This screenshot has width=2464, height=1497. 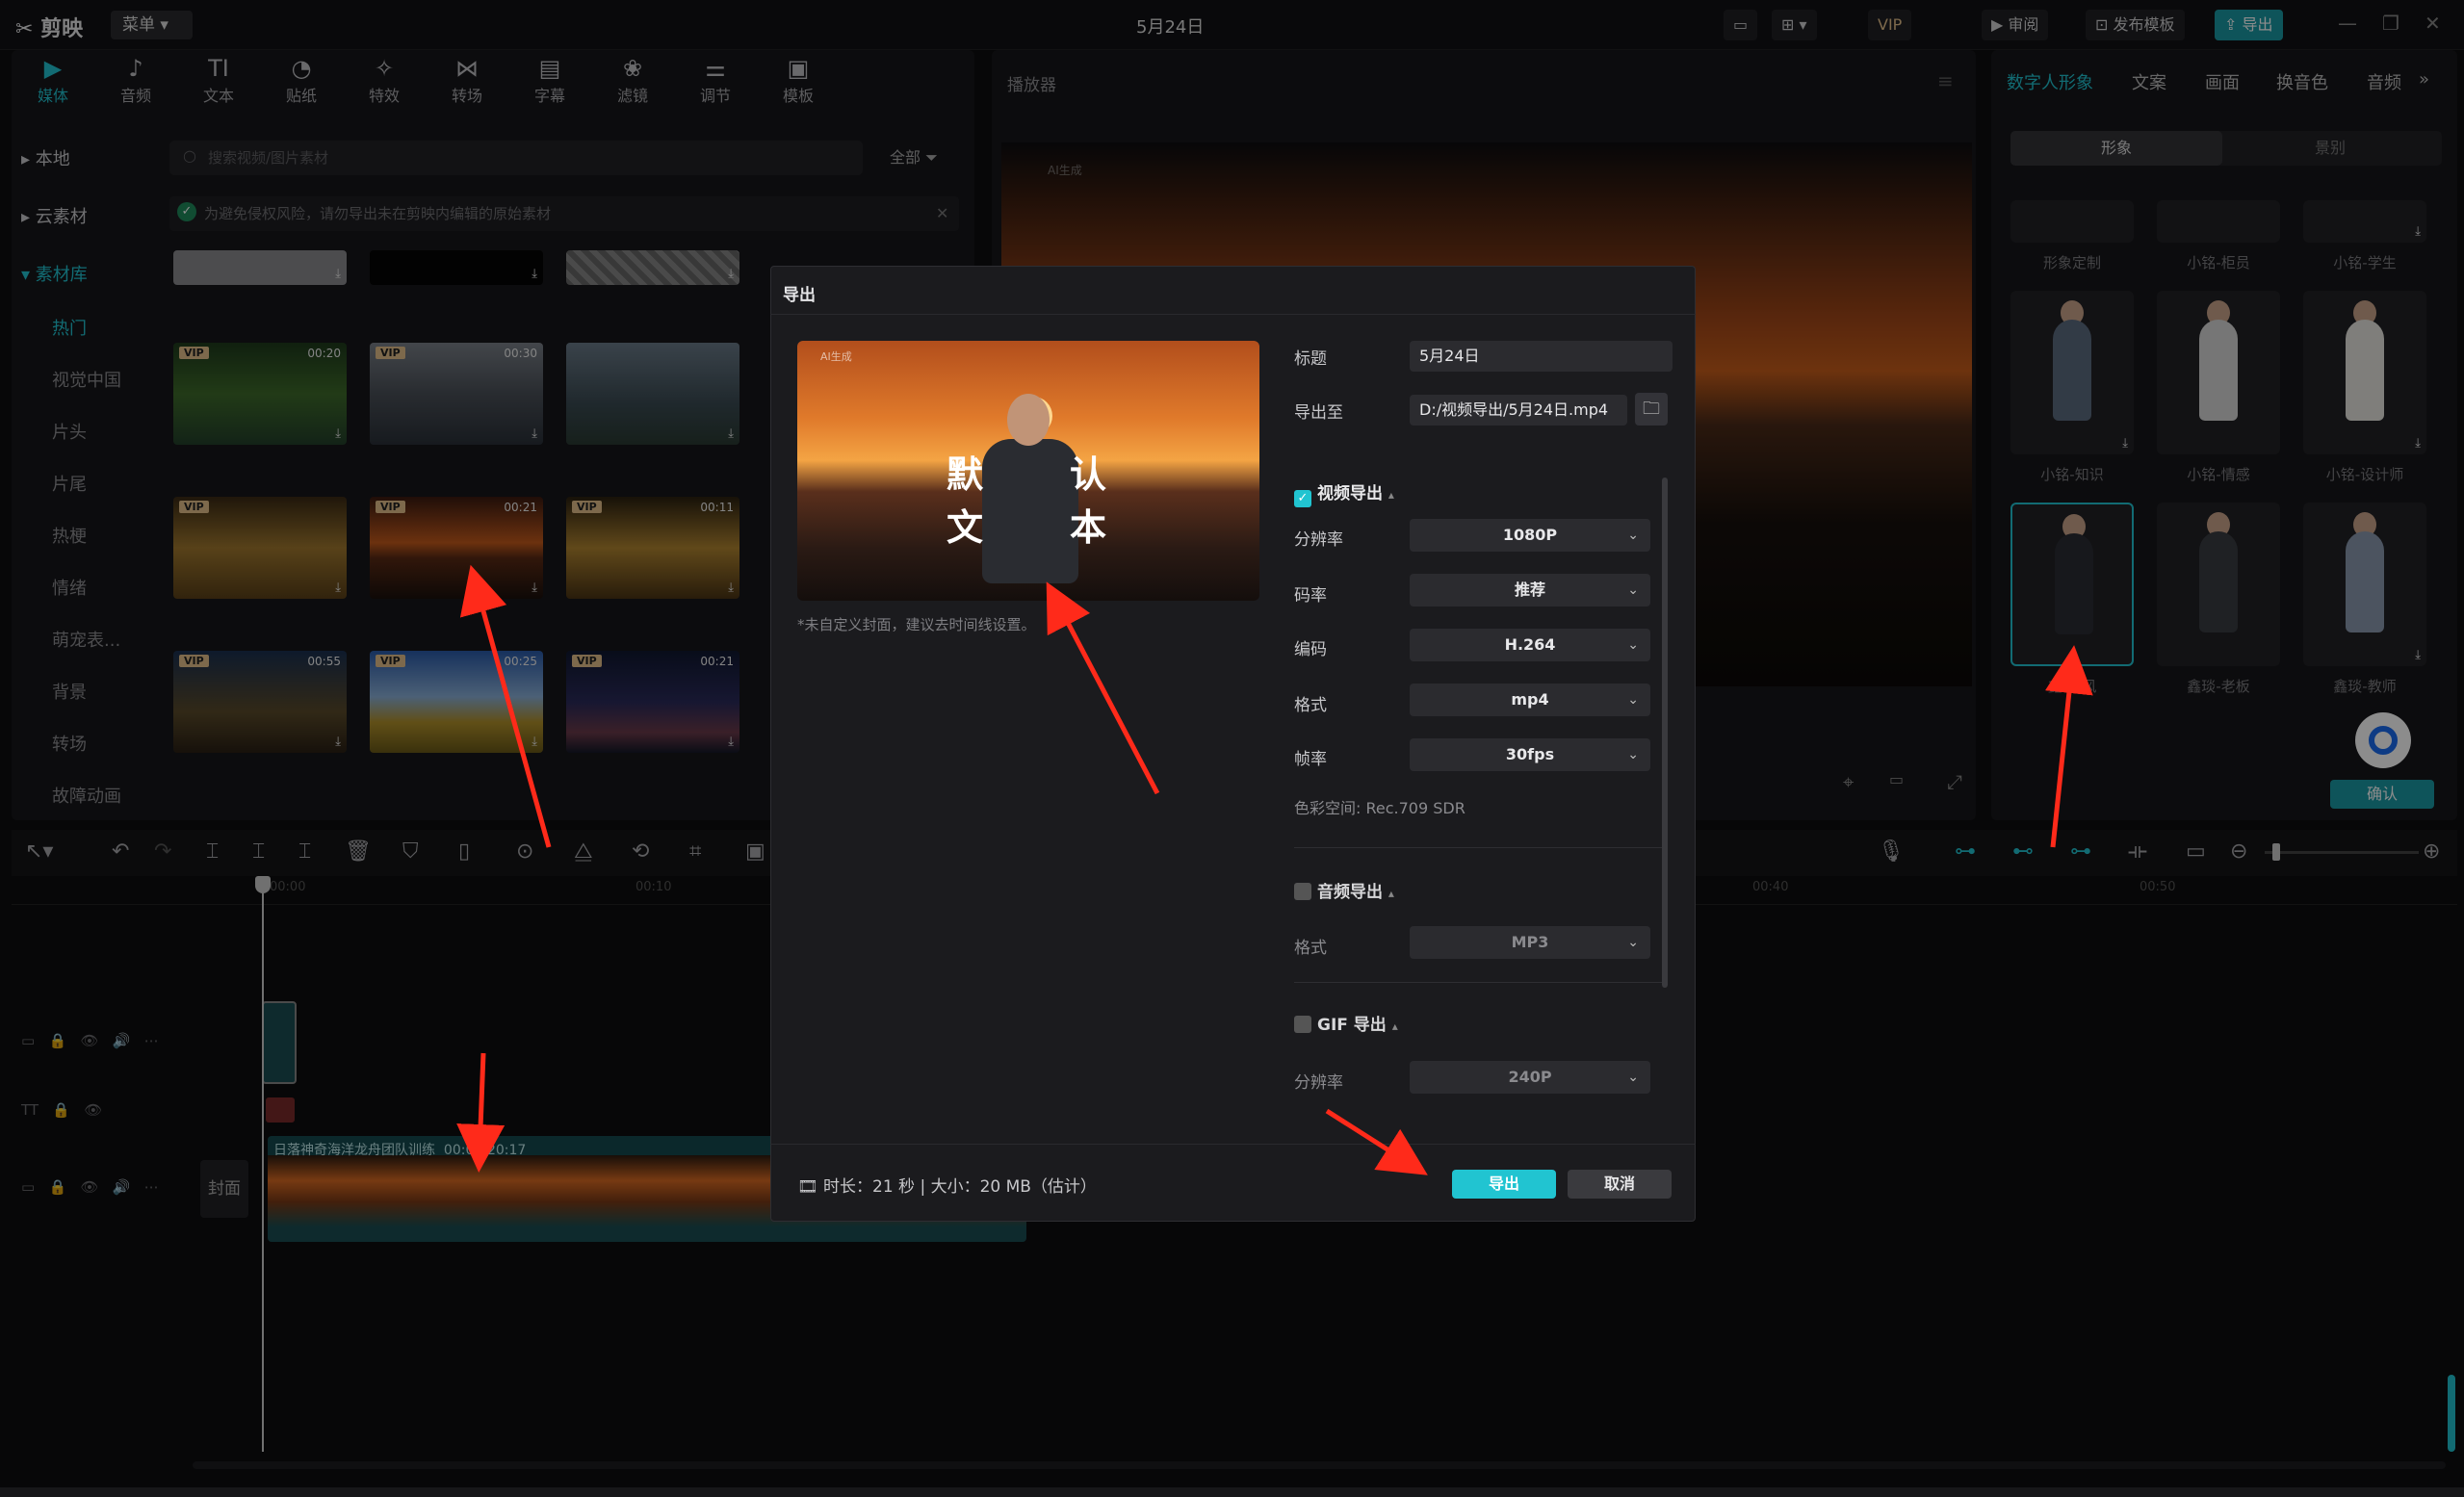 What do you see at coordinates (1103, 688) in the screenshot?
I see `arrow-to-preview` at bounding box center [1103, 688].